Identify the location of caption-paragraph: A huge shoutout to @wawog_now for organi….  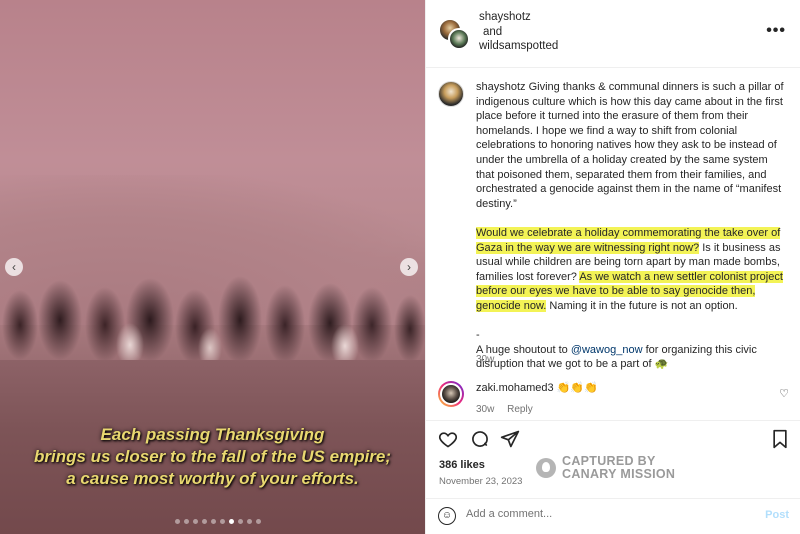
(632, 357).